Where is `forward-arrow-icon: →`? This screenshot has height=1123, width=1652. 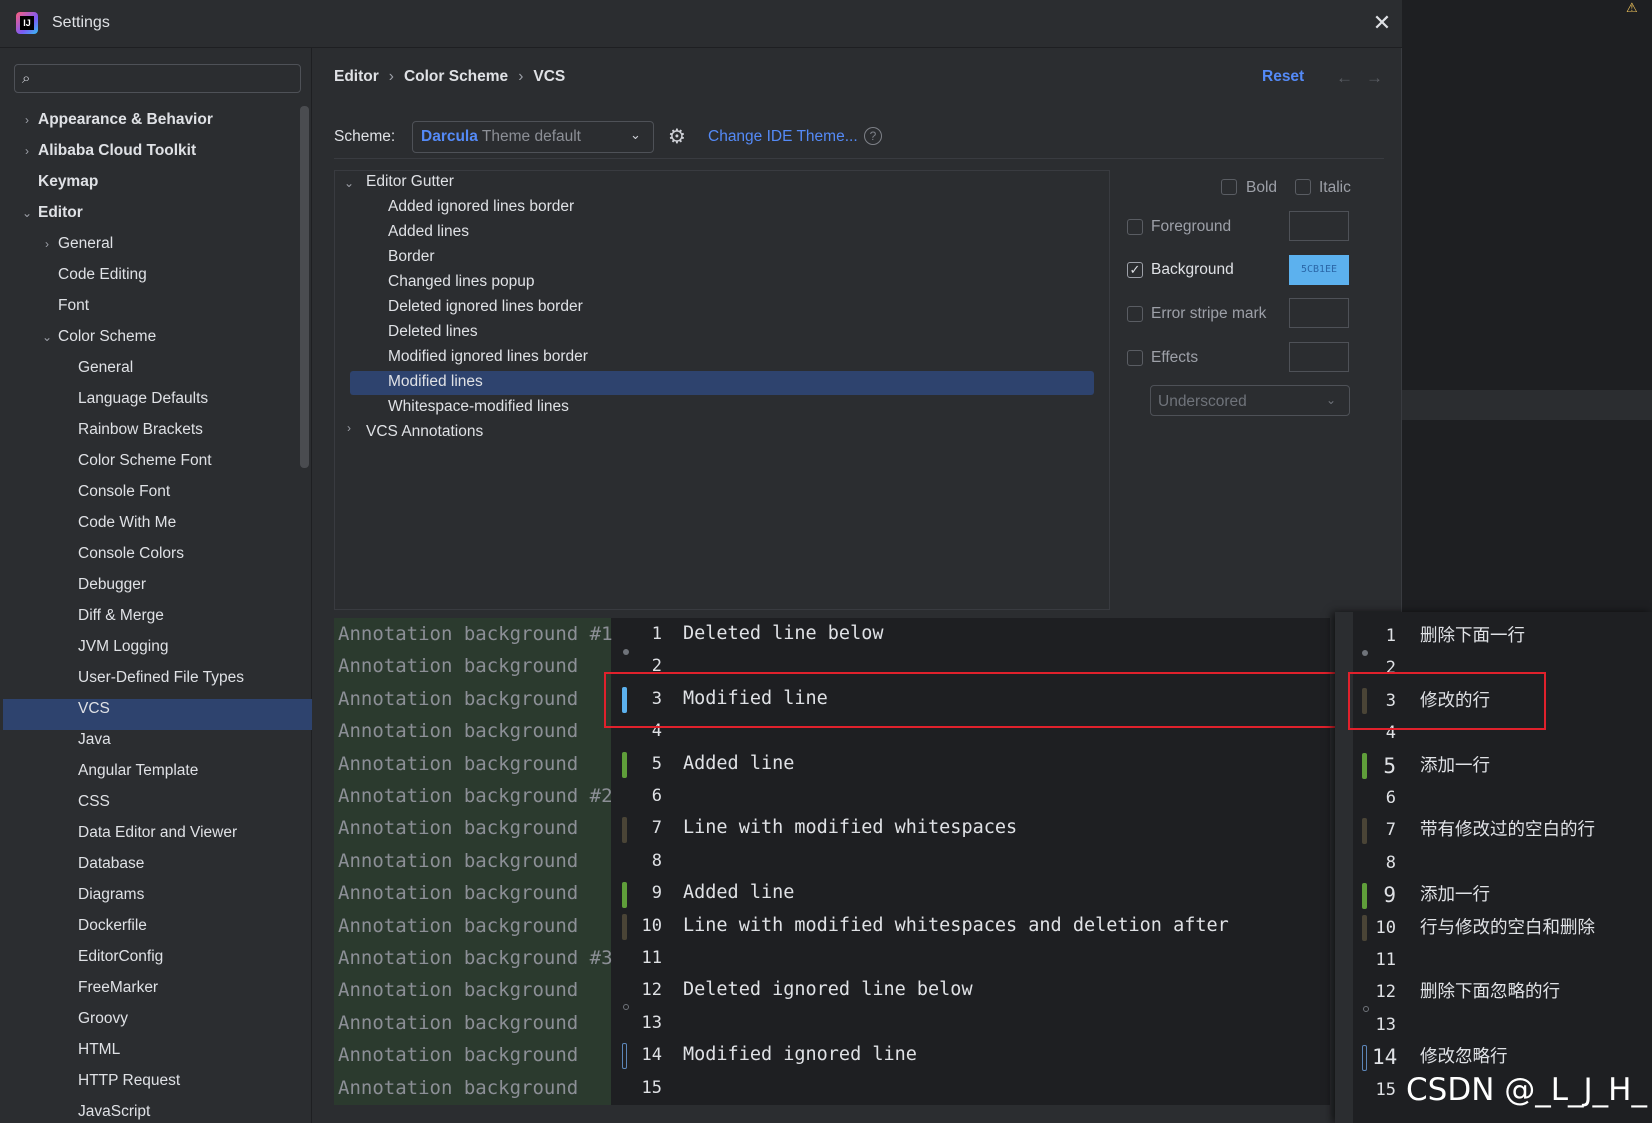
forward-arrow-icon: → is located at coordinates (1374, 78).